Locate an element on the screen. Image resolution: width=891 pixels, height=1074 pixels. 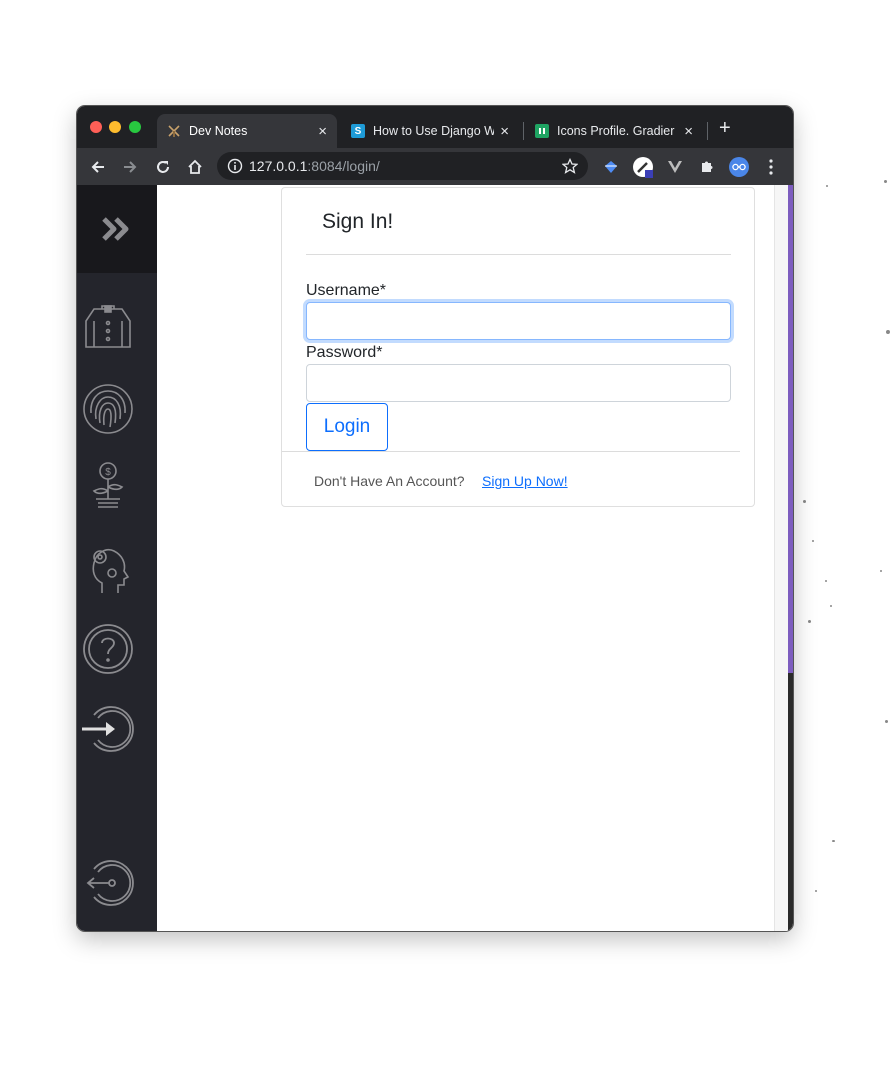
browser-menu-icon is located at coordinates (771, 167).